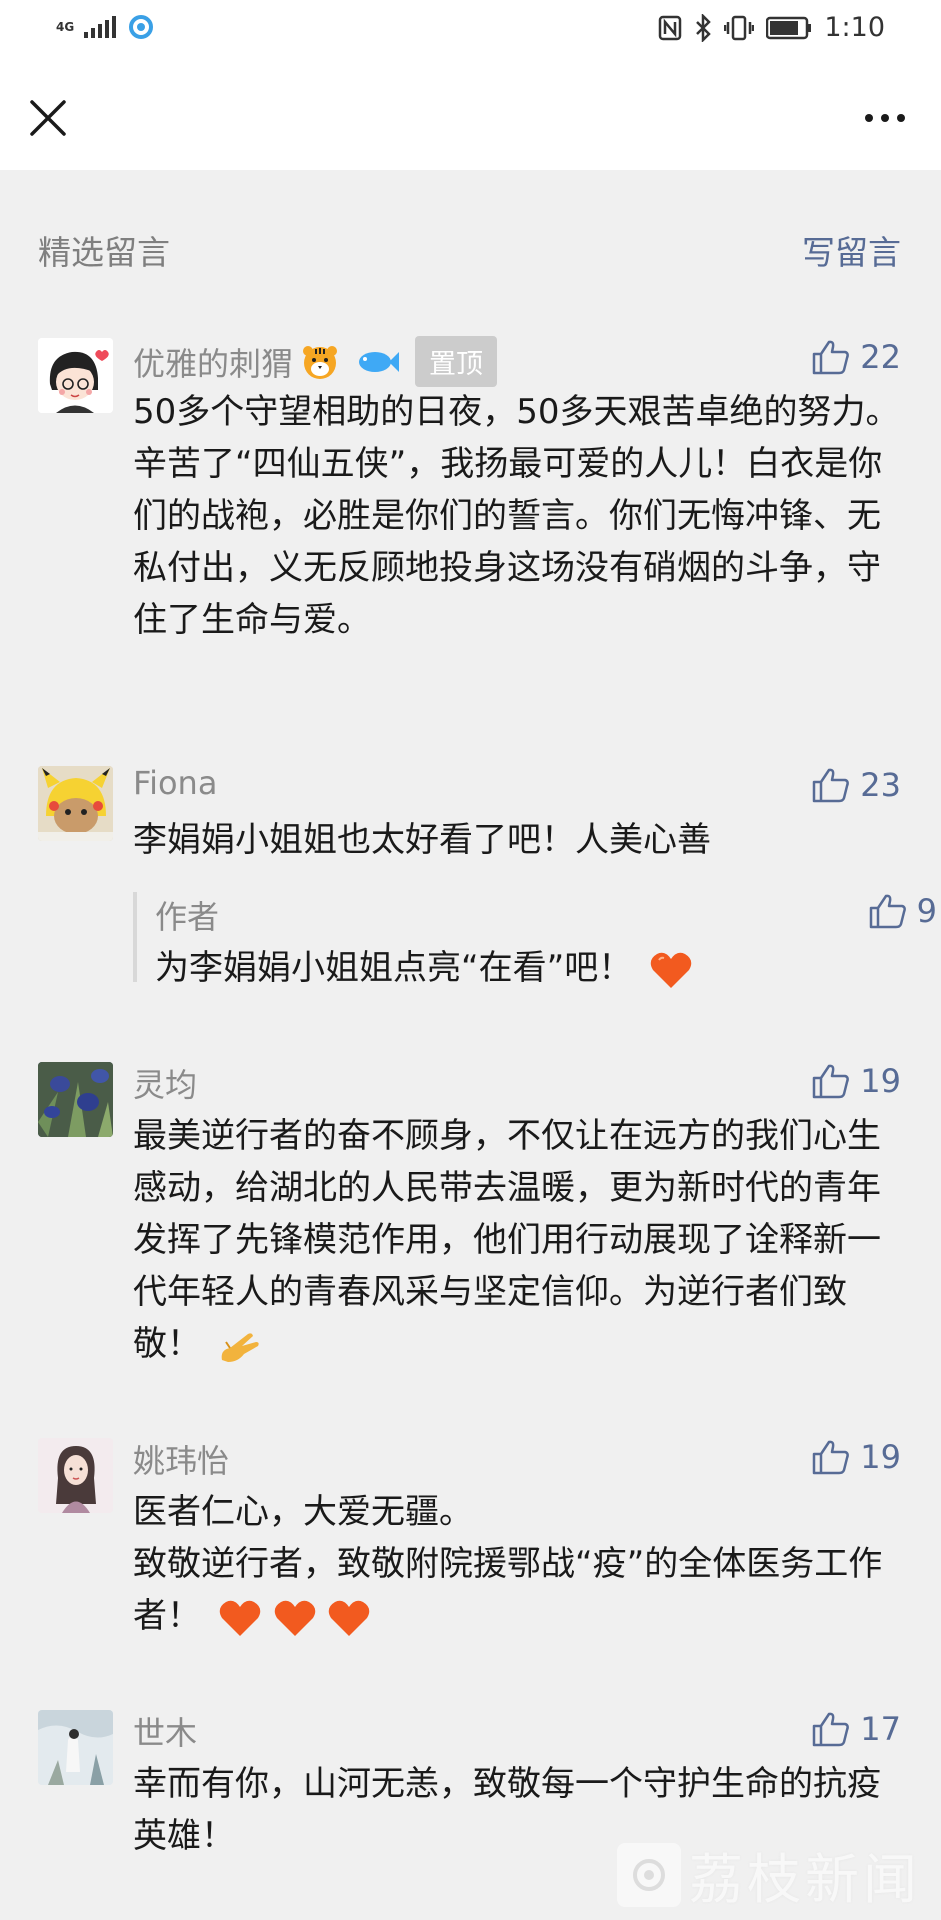 This screenshot has width=941, height=1920. I want to click on comment-text: 李娟娟小姐姐也太好看了吧！人美心善, so click(422, 840).